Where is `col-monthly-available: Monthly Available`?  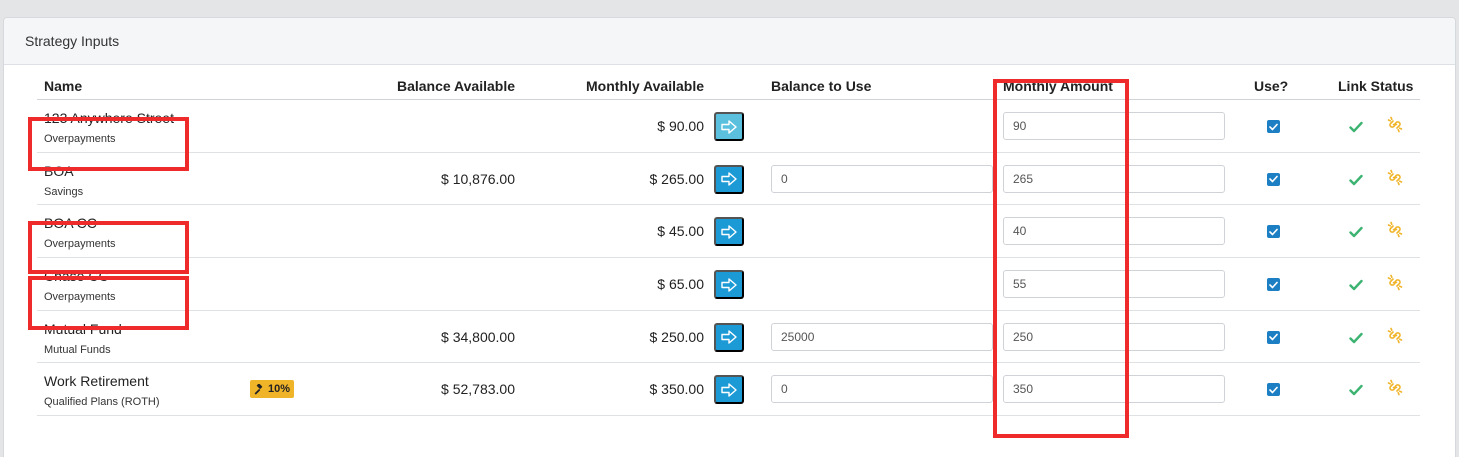
col-monthly-available: Monthly Available is located at coordinates (645, 86).